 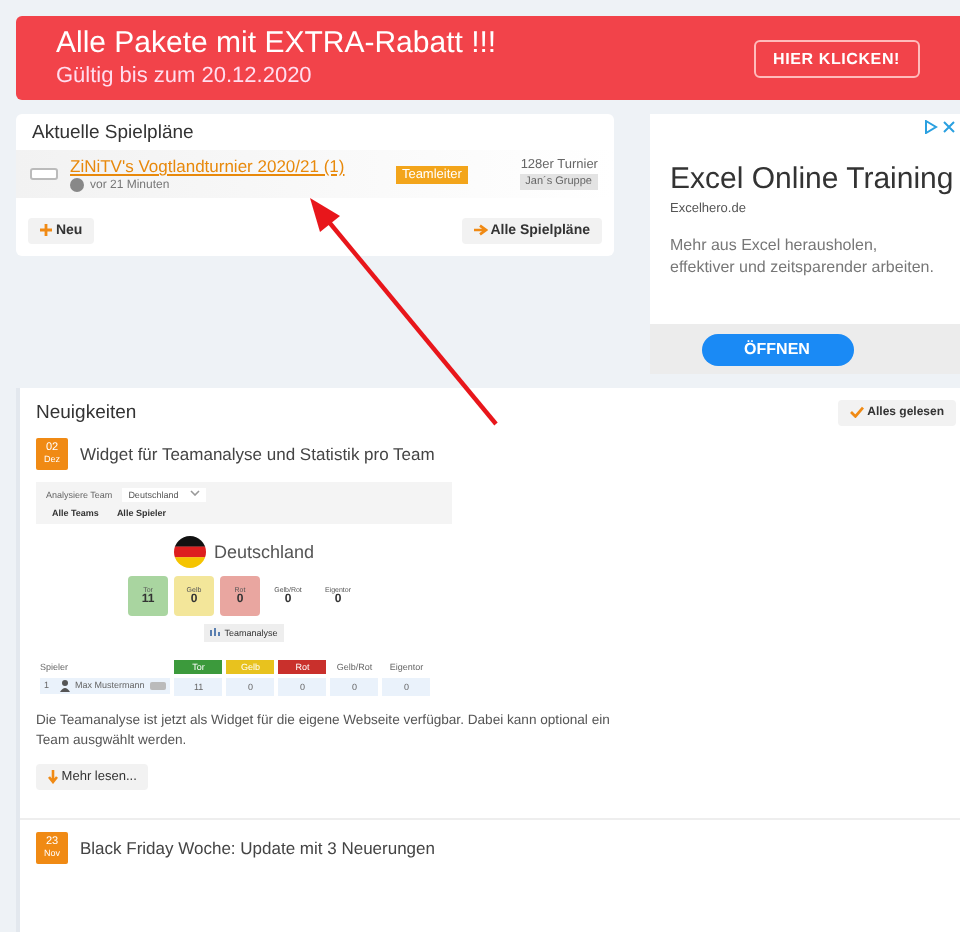 I want to click on ad-text: Mehr aus Excel herausholen, effektiver und zeitsparender arbeiten., so click(x=803, y=256).